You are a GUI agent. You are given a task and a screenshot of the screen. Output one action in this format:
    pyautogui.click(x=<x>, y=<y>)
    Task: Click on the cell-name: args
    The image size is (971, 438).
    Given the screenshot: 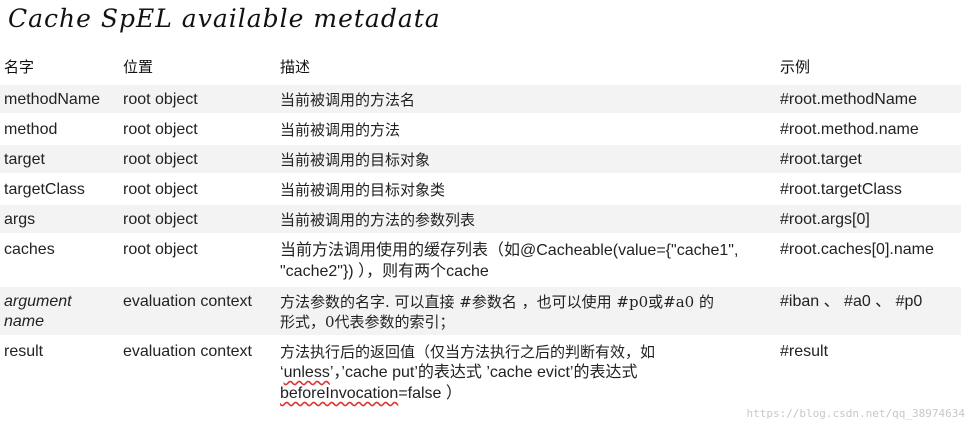 What is the action you would take?
    pyautogui.click(x=59, y=219)
    